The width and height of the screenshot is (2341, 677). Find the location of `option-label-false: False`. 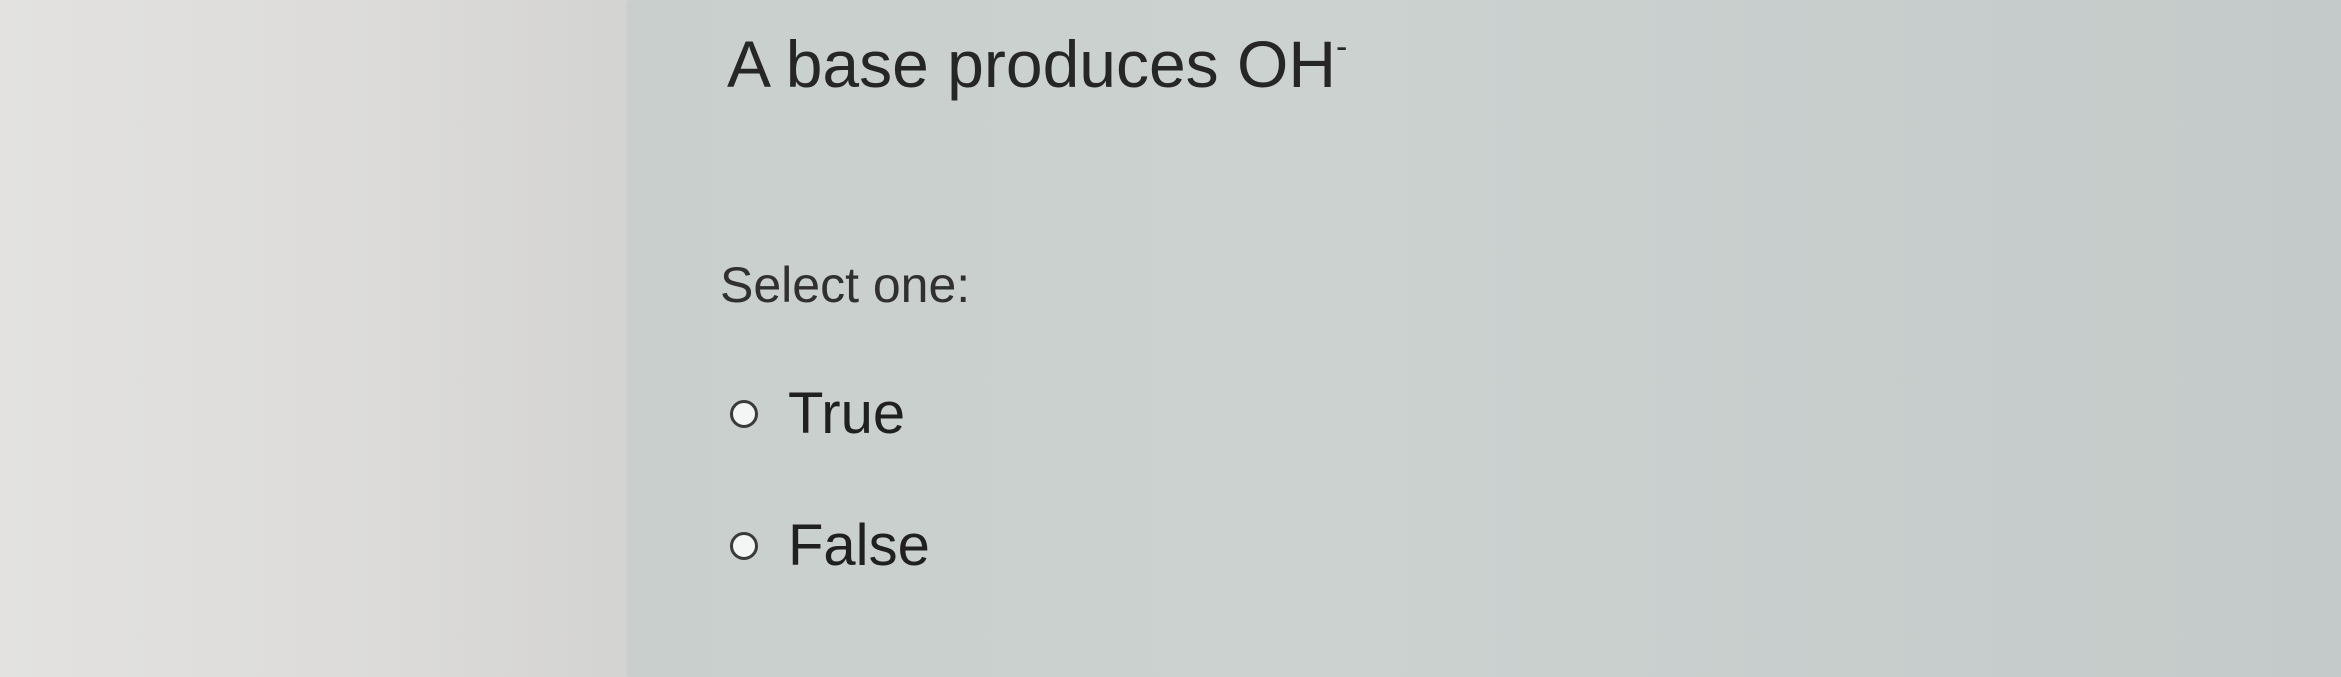

option-label-false: False is located at coordinates (859, 546).